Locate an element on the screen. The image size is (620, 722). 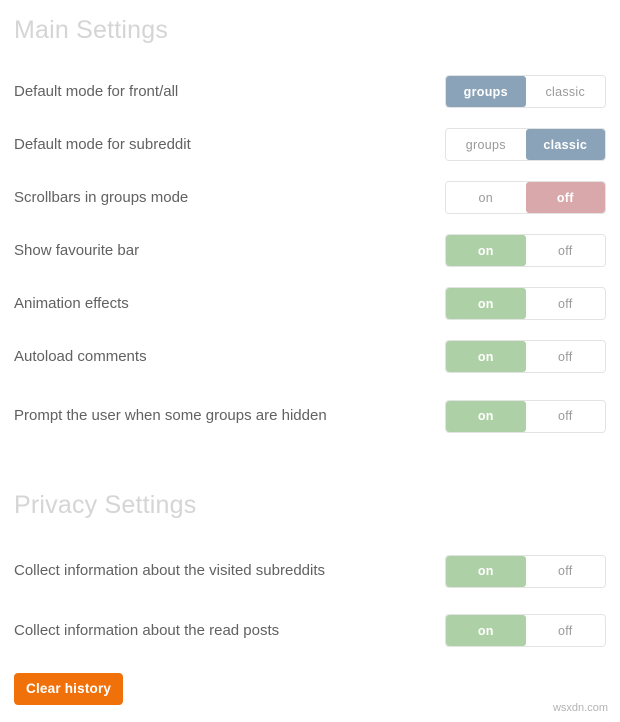
setting-row: Scrollbars in groups mode on off is located at coordinates (310, 197).